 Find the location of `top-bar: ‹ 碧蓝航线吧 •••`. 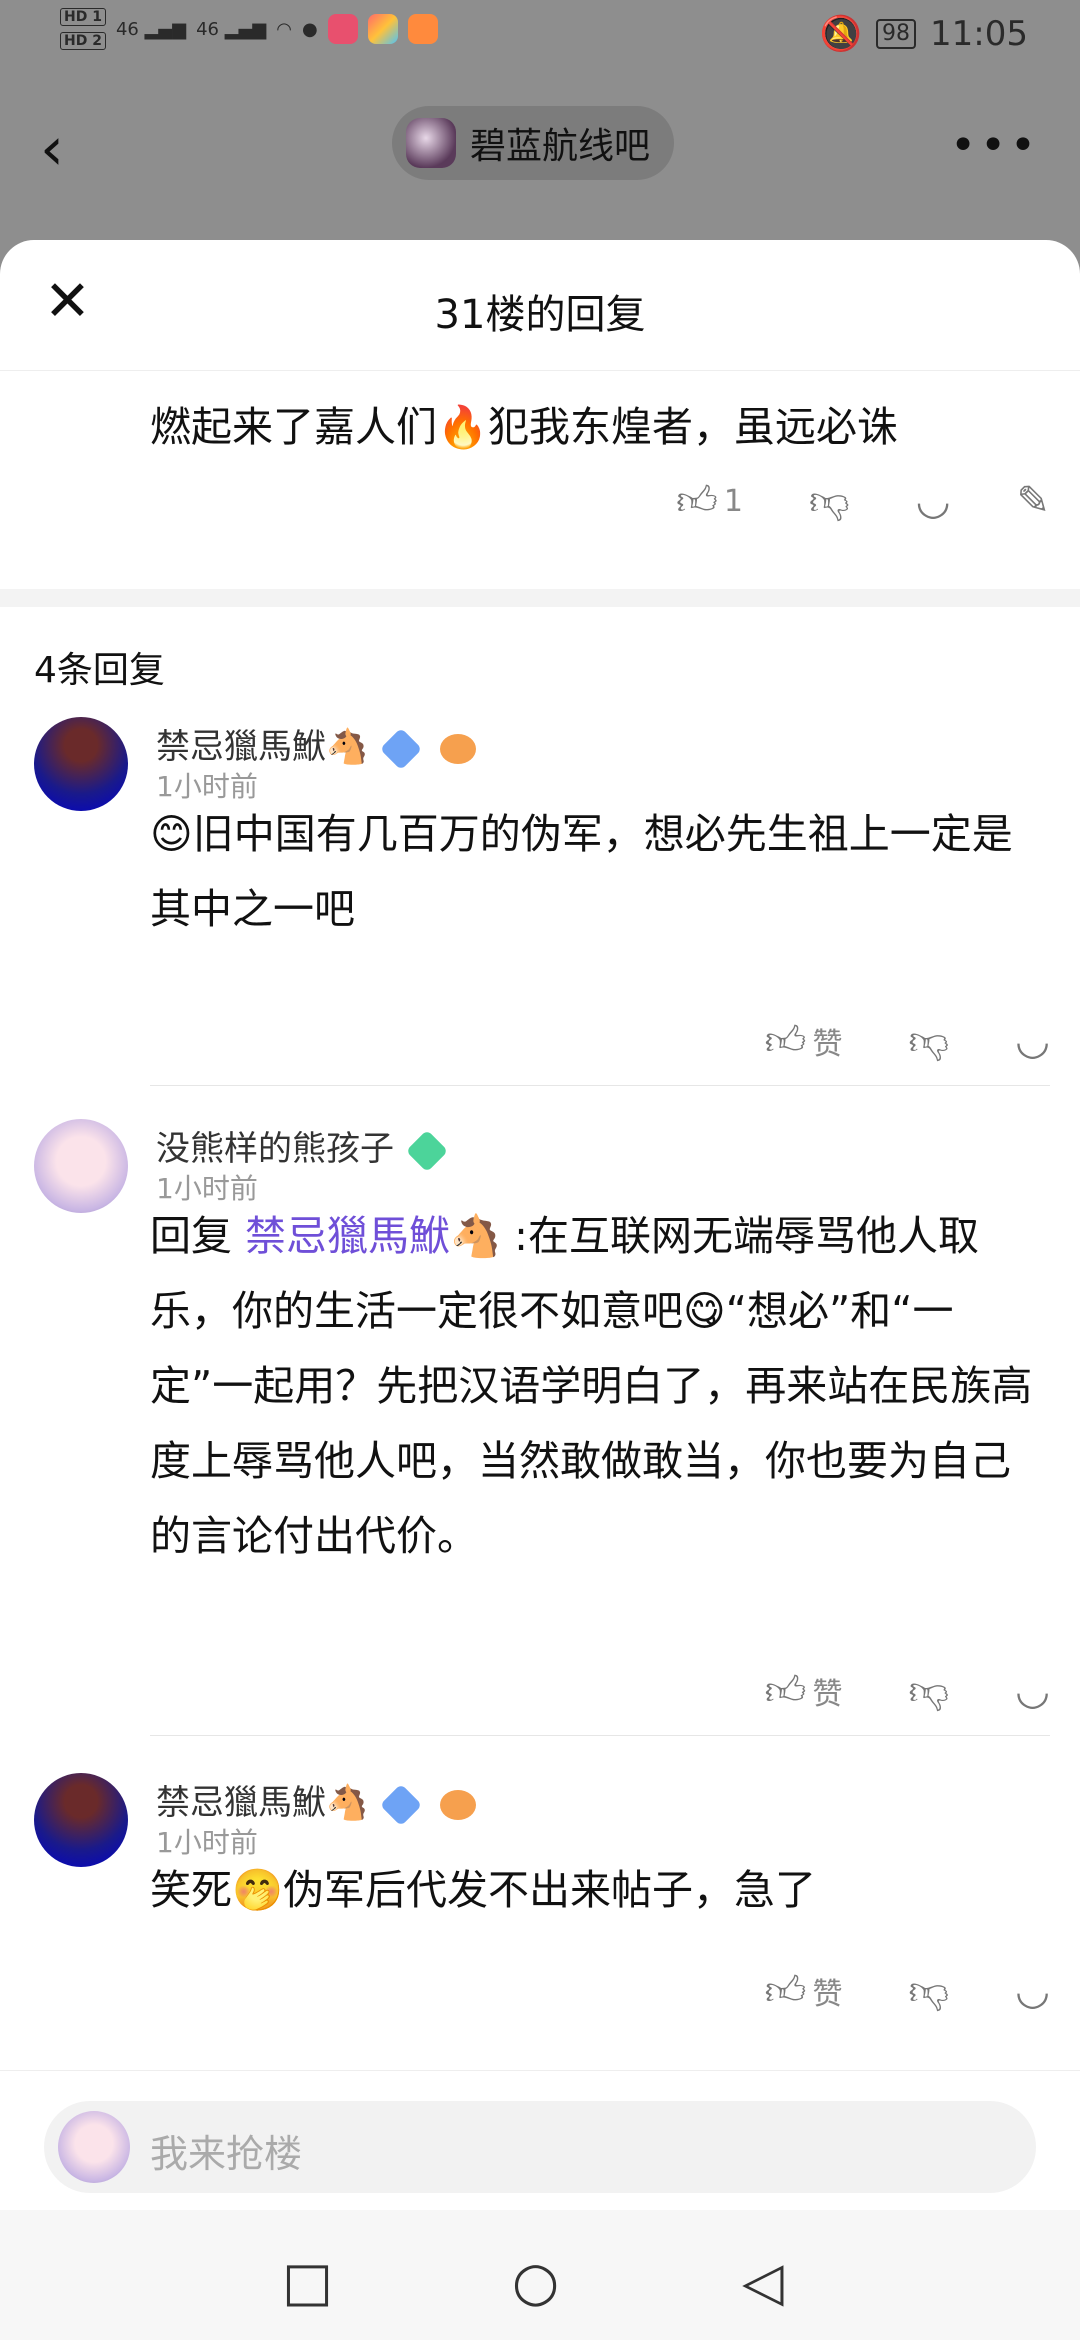

top-bar: ‹ 碧蓝航线吧 ••• is located at coordinates (540, 160).